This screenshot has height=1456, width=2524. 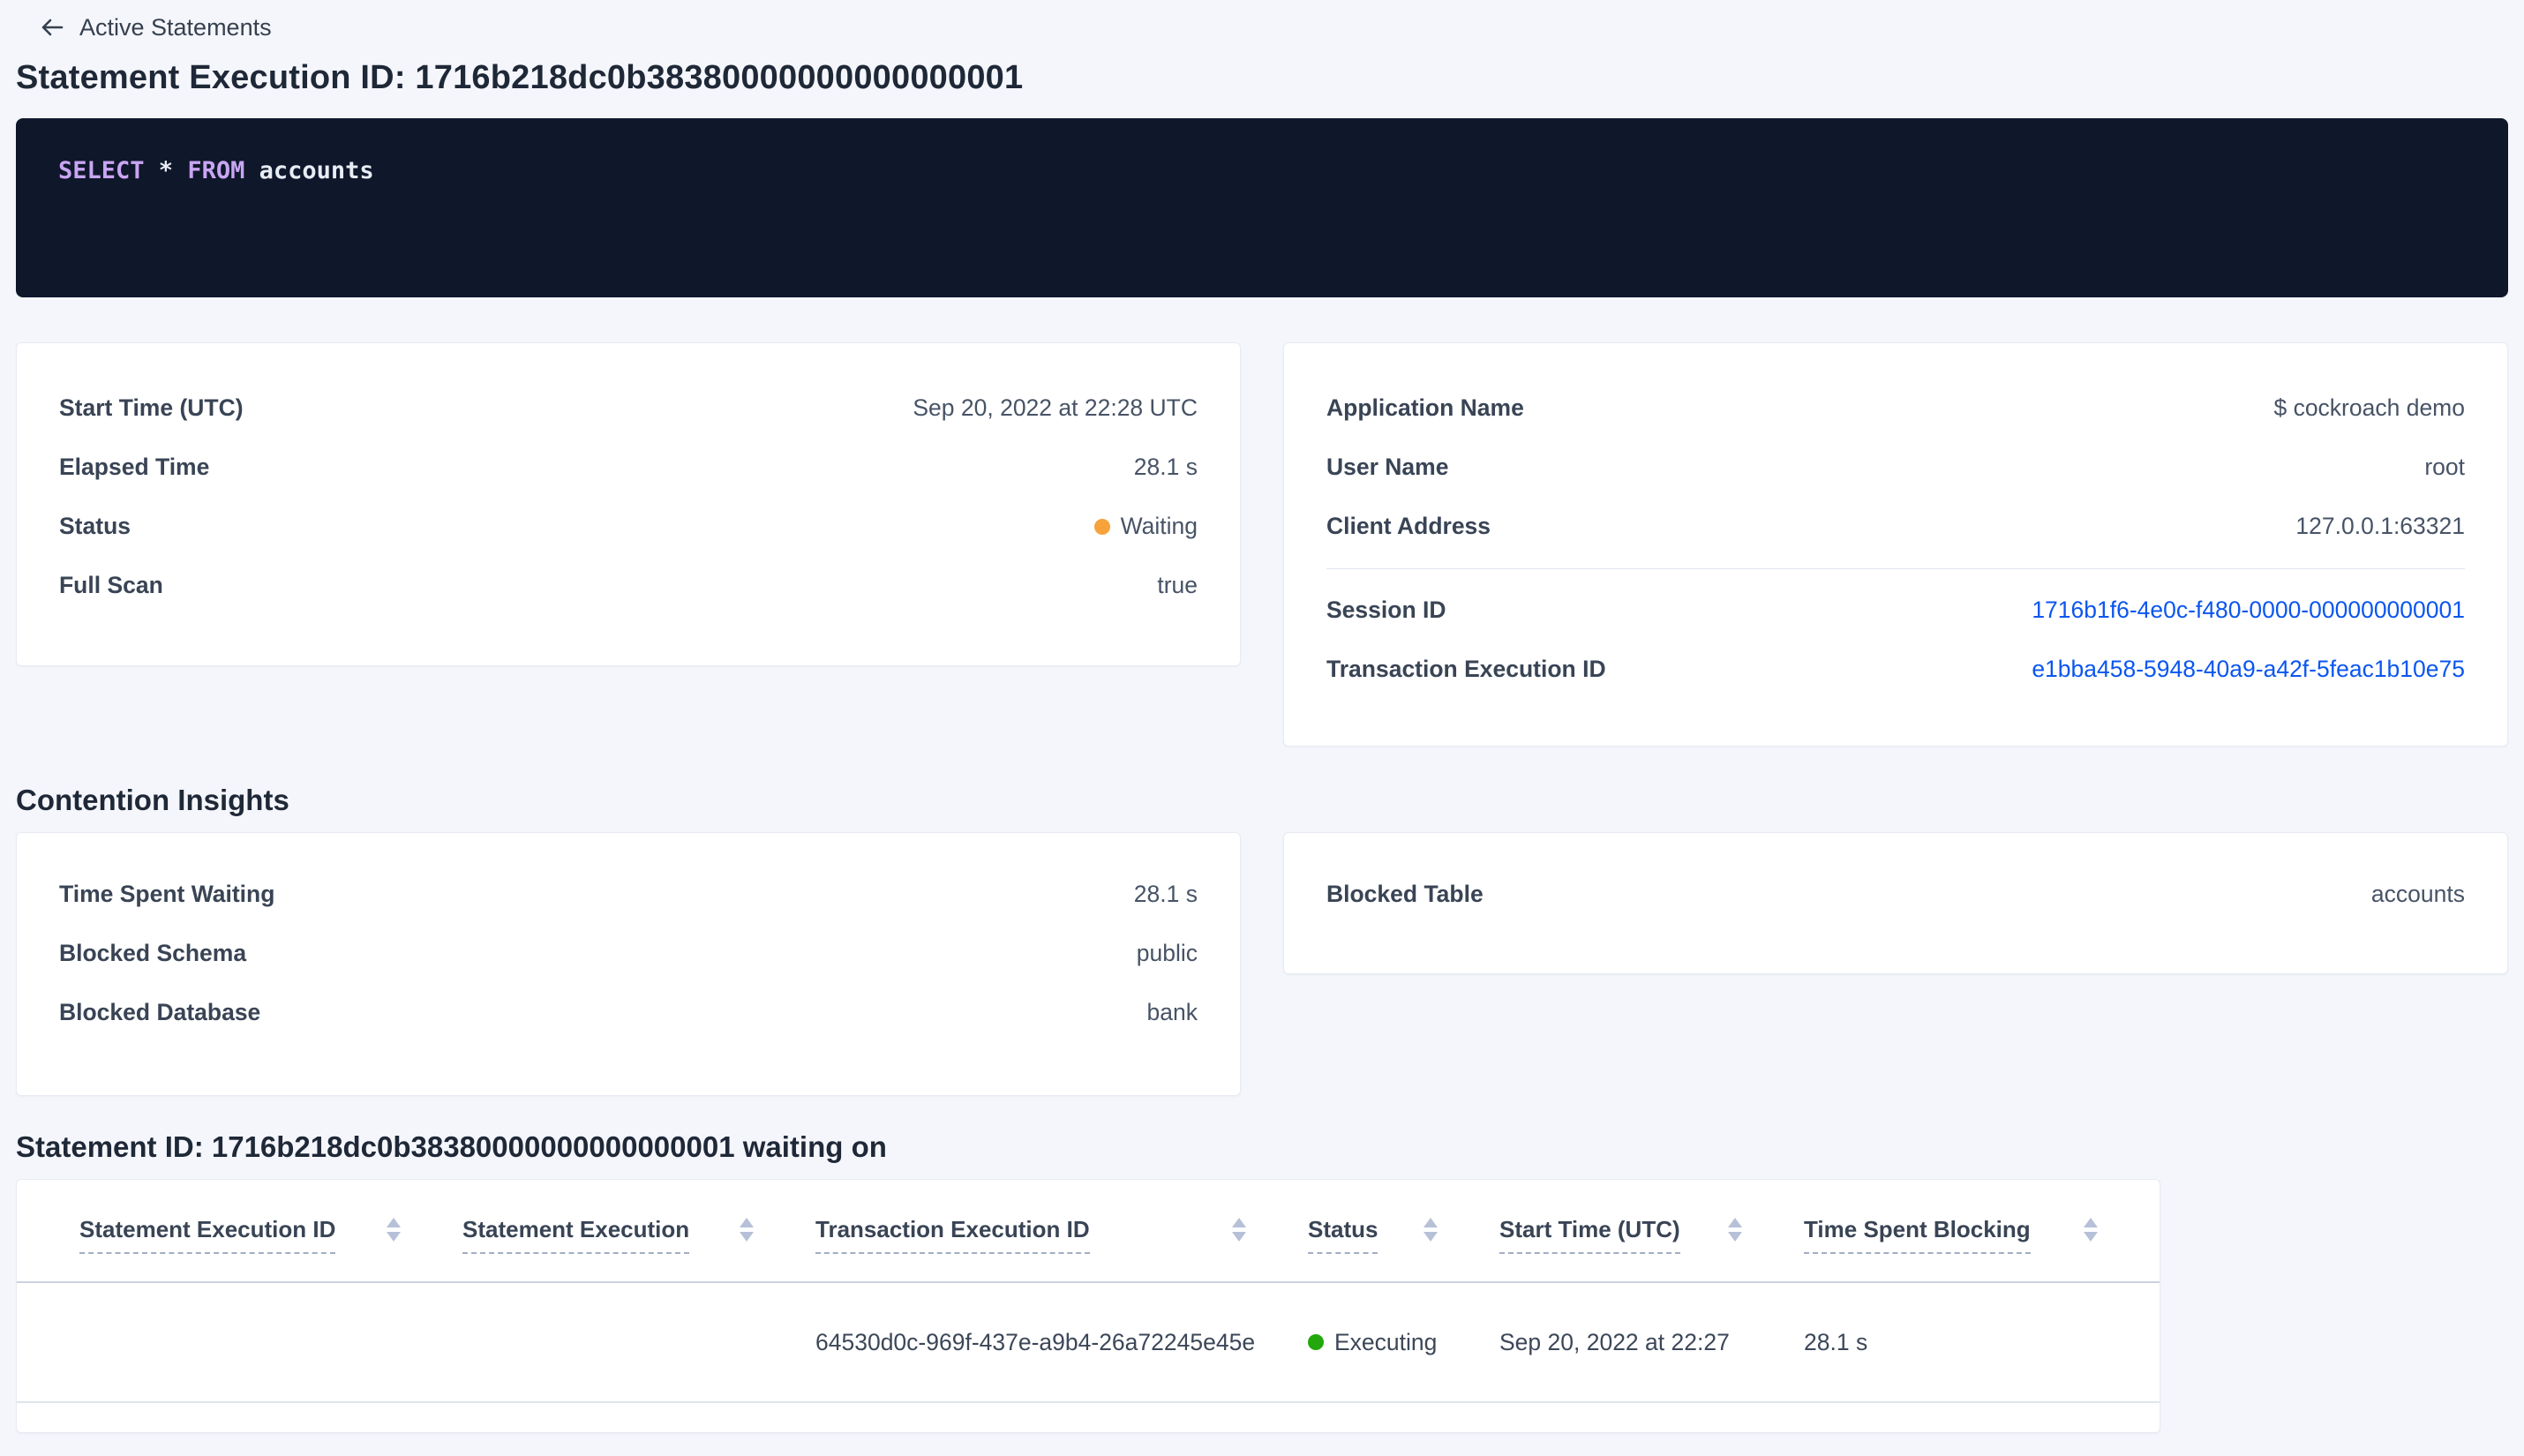 I want to click on breadcrumb-back-active-statements: Active Statements, so click(x=155, y=27).